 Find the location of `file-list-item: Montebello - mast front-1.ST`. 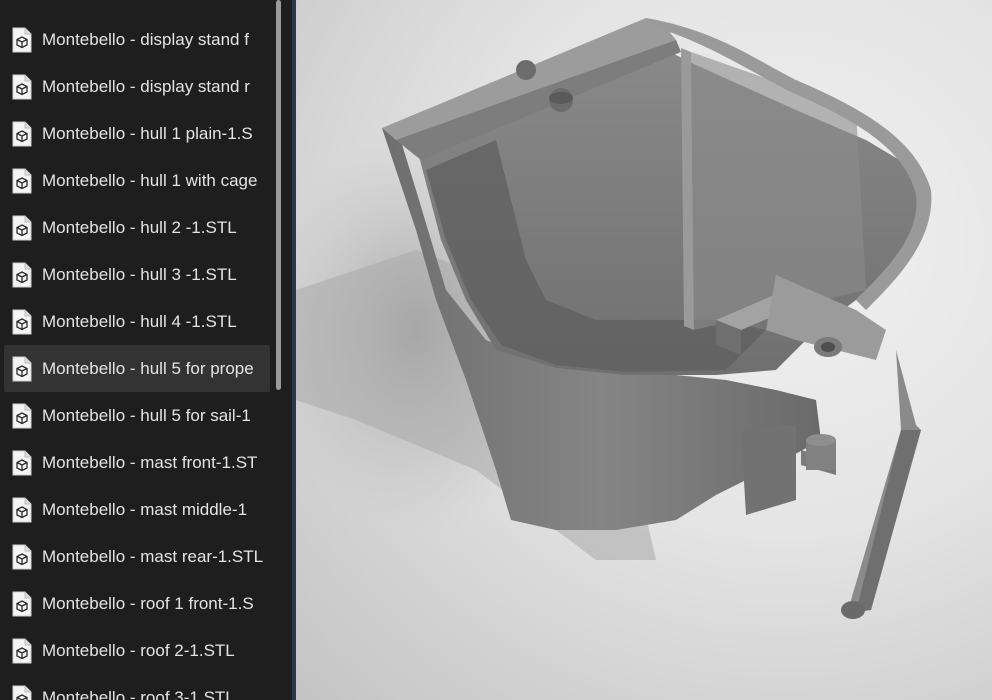

file-list-item: Montebello - mast front-1.ST is located at coordinates (137, 462).